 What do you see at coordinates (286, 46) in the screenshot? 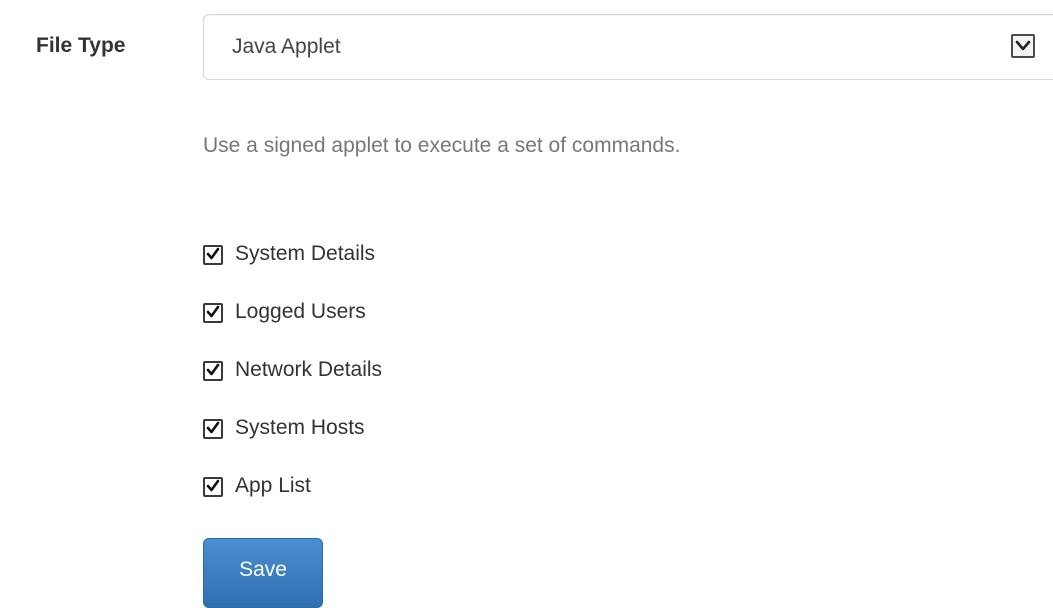
I see `file-type-selected-value: Java Applet` at bounding box center [286, 46].